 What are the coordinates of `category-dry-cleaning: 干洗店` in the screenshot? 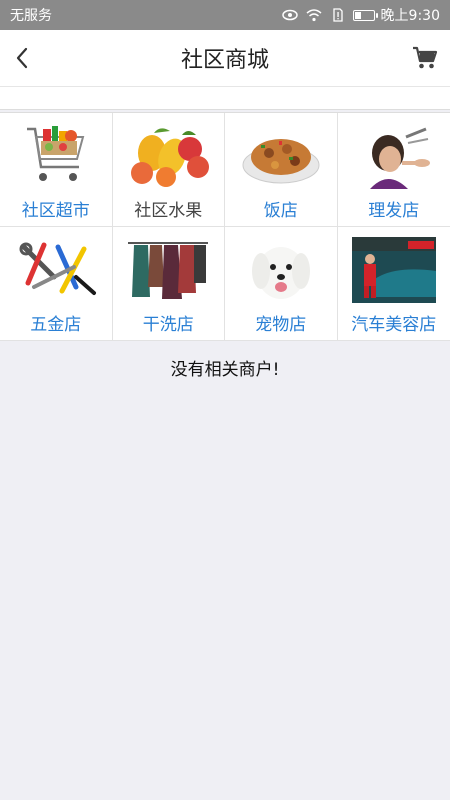 It's located at (168, 284).